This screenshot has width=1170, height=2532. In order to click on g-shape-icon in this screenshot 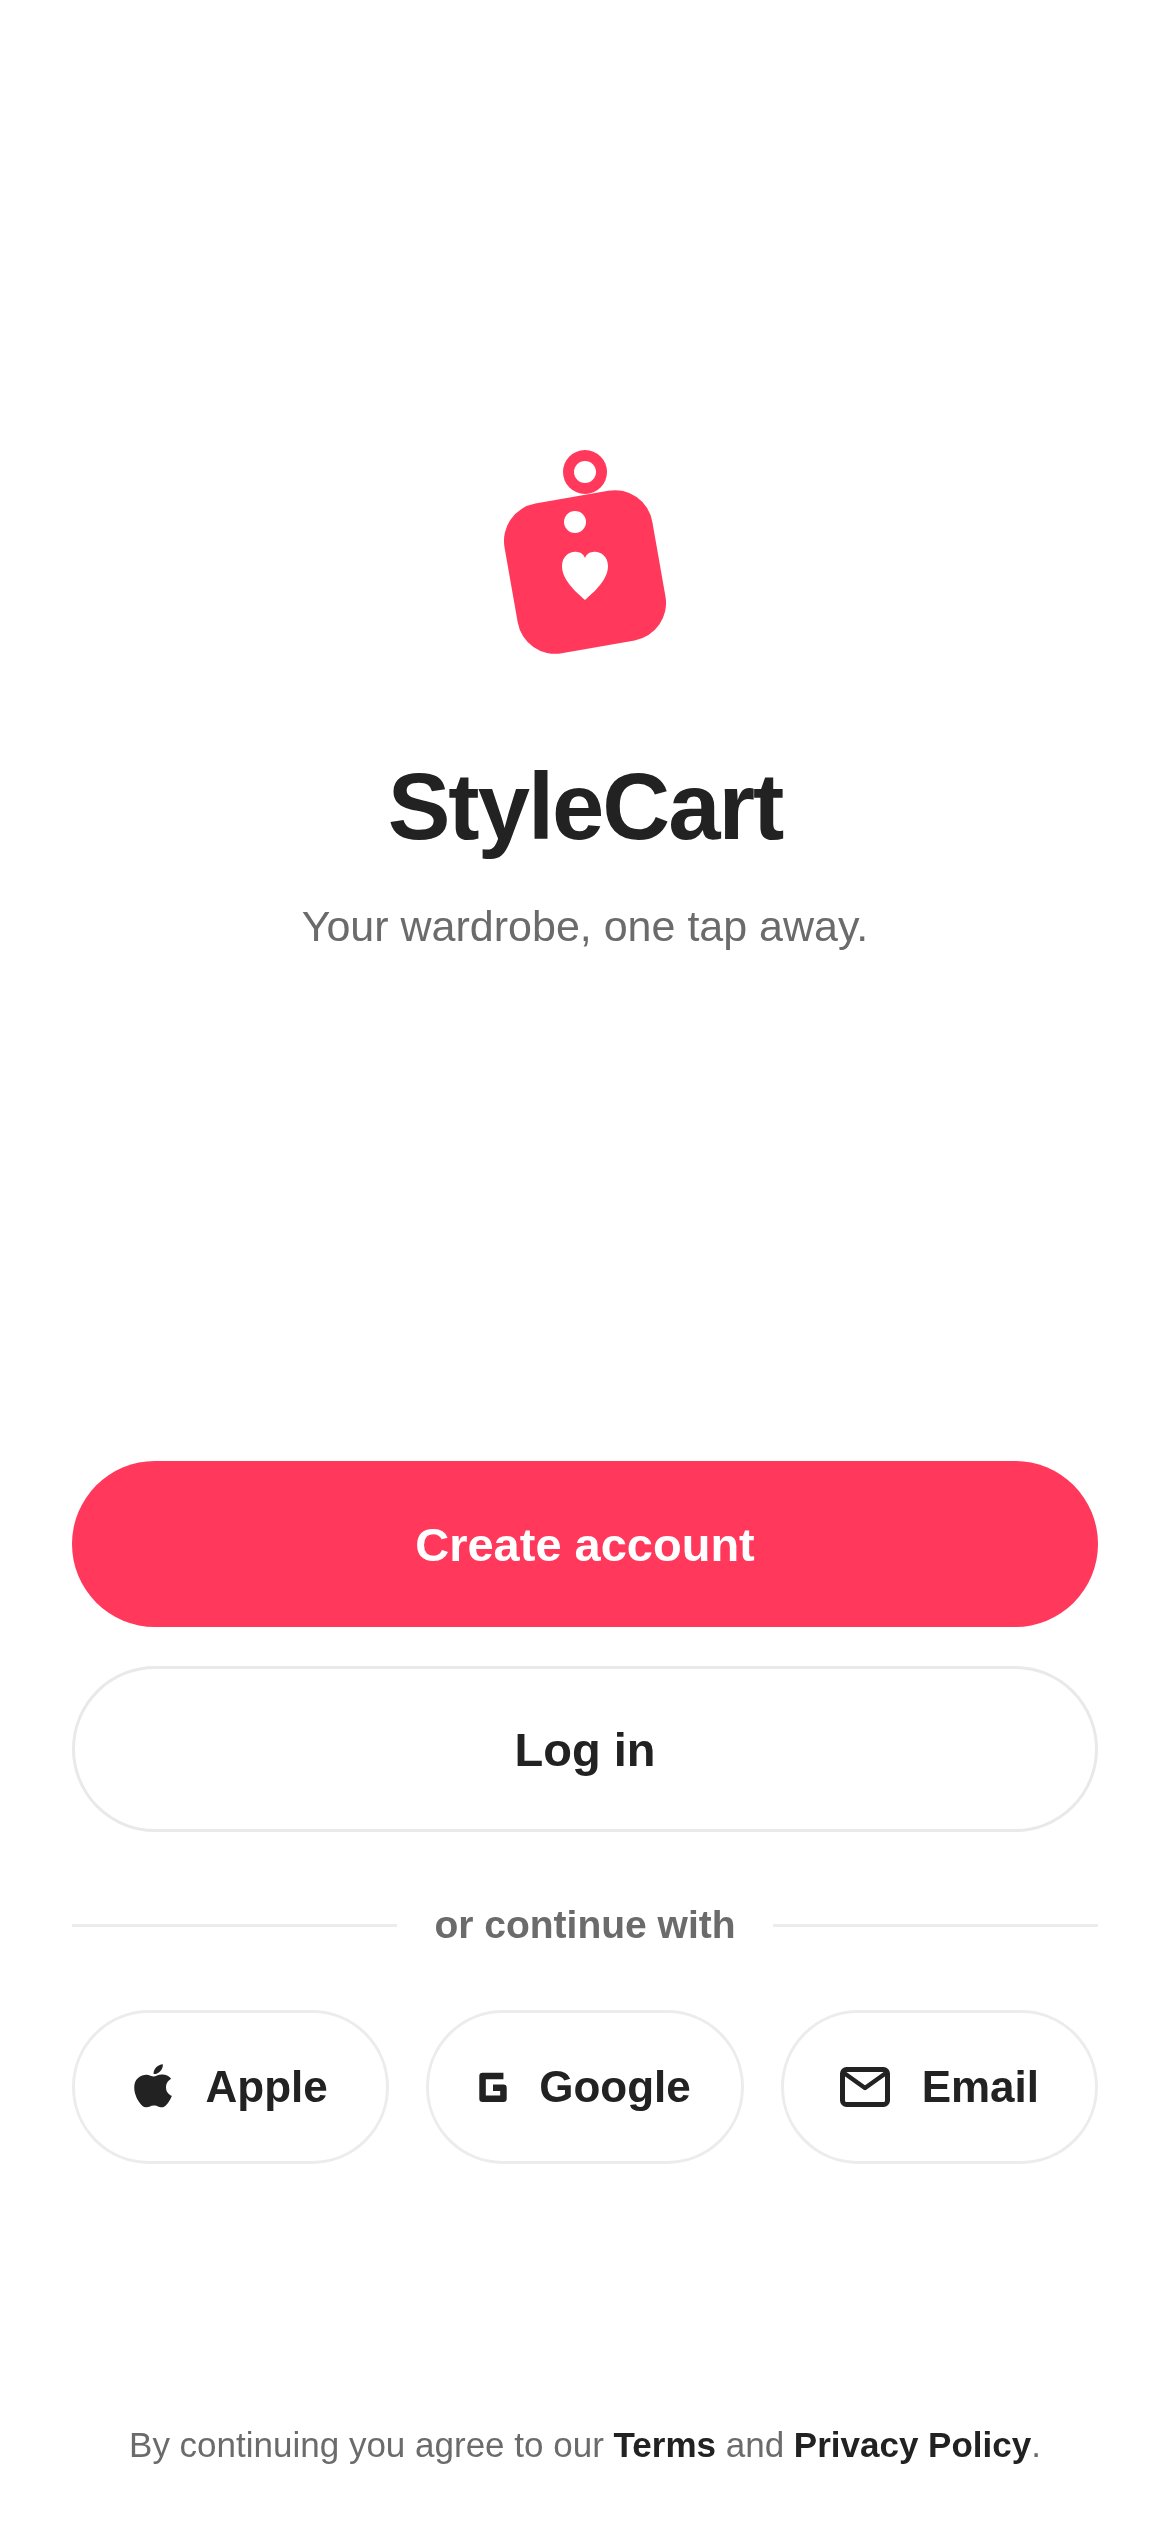, I will do `click(493, 2087)`.